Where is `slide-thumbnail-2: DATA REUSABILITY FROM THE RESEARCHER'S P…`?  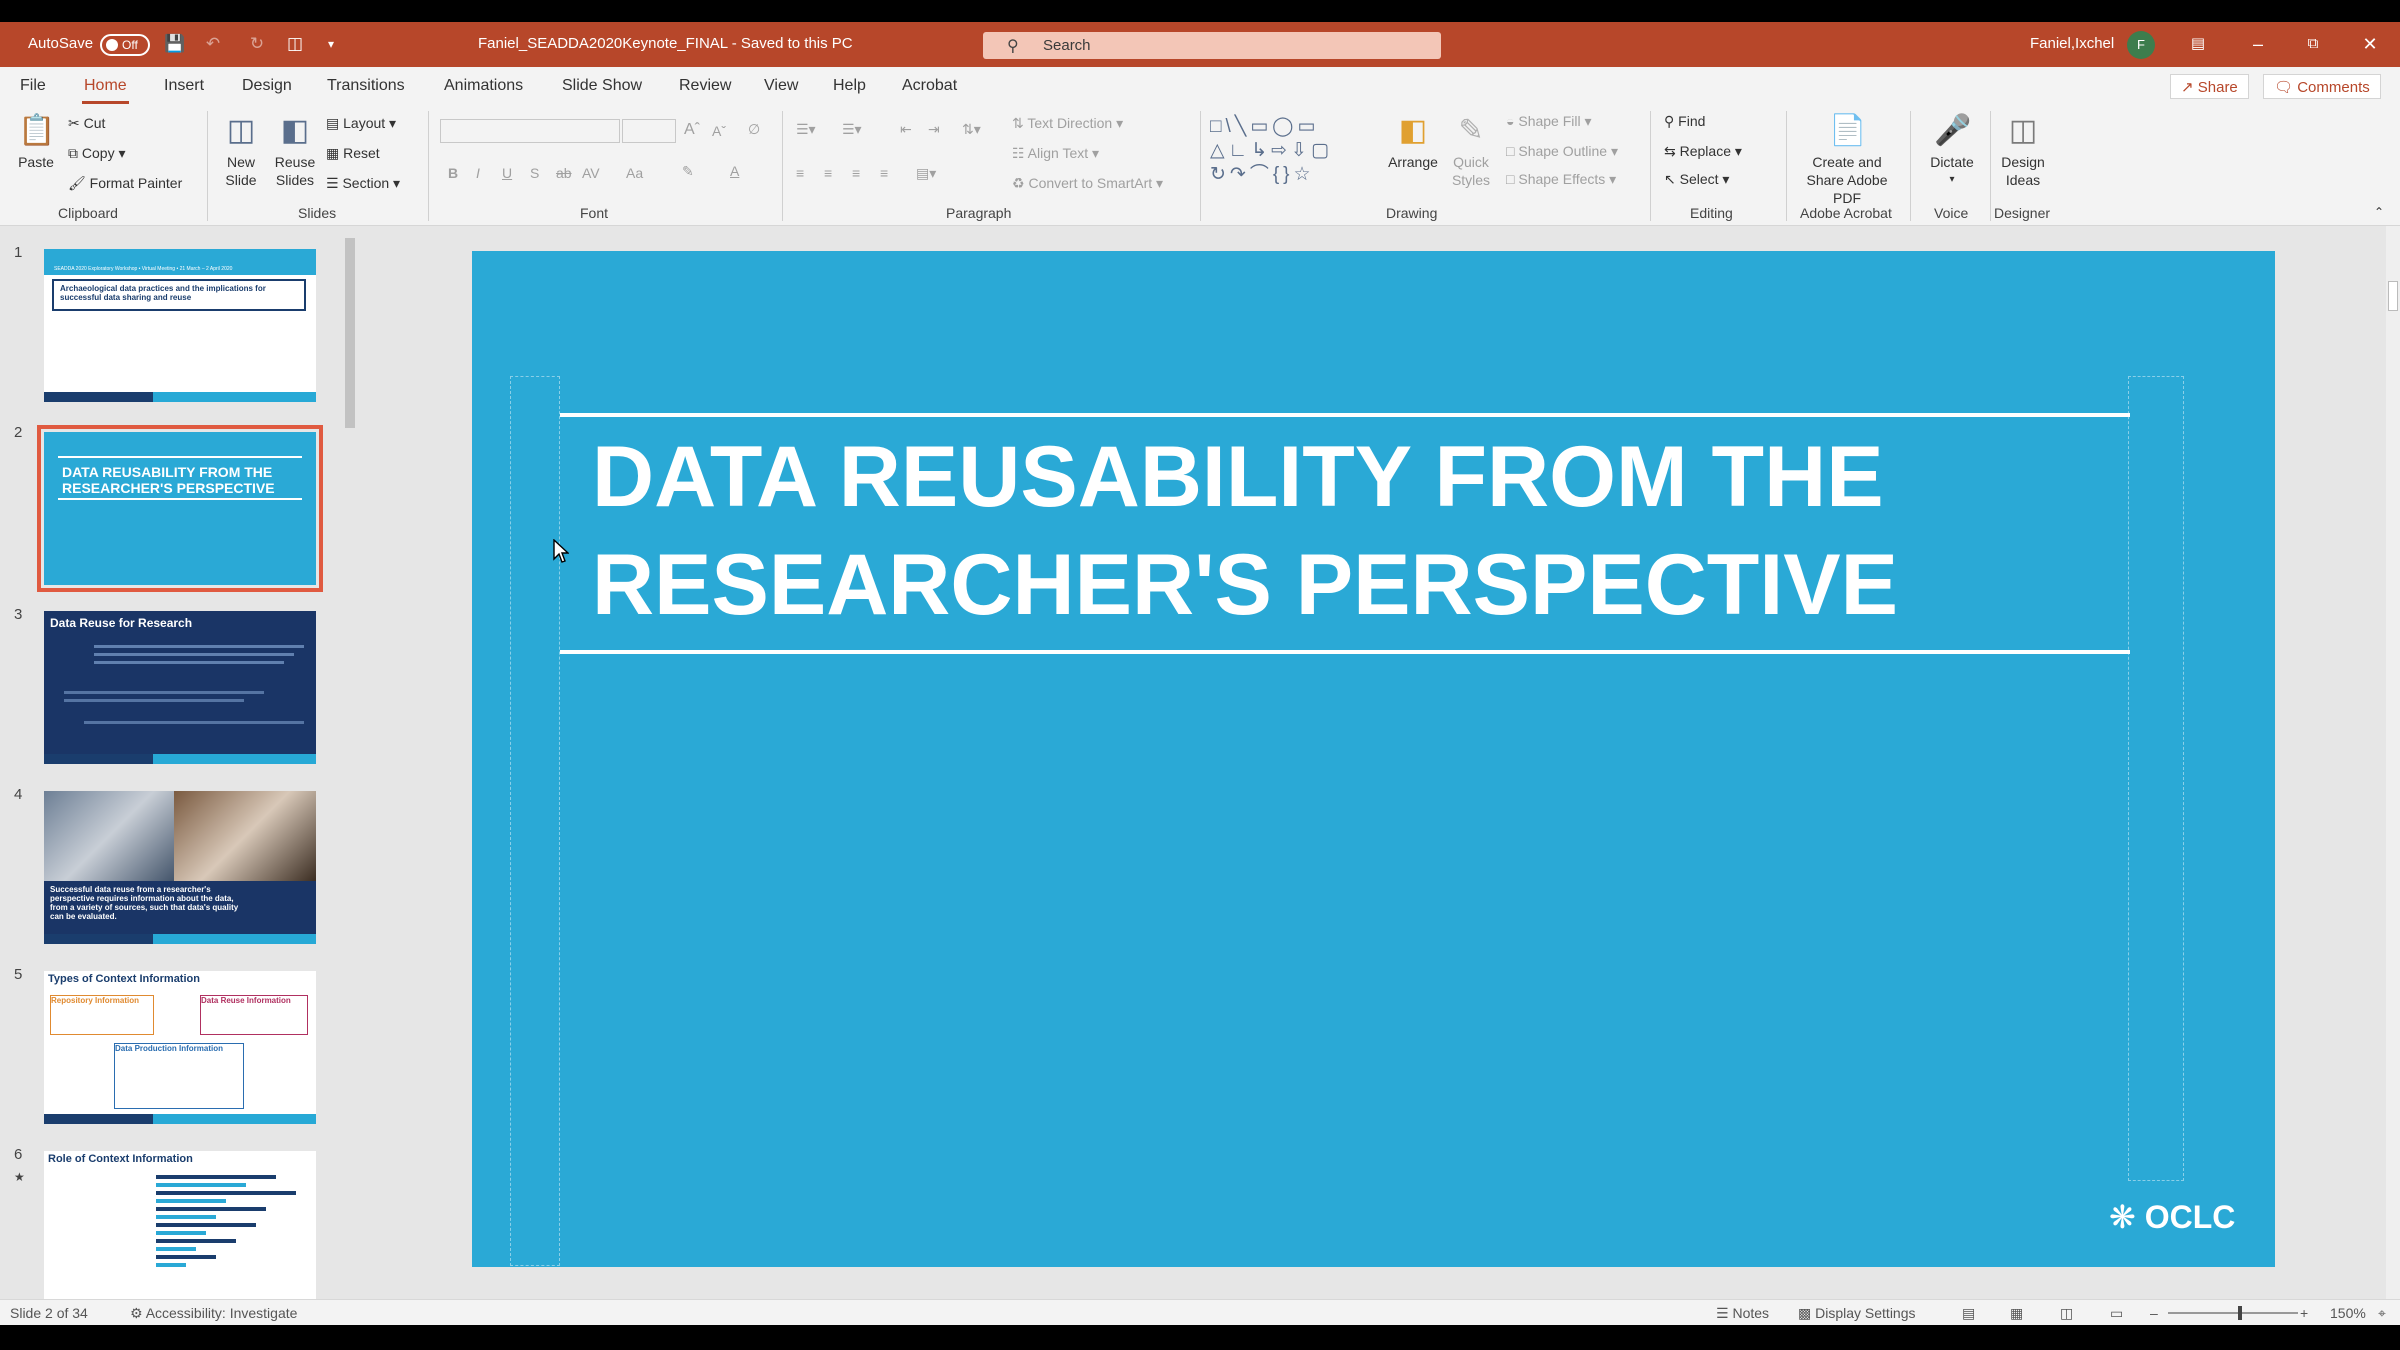 slide-thumbnail-2: DATA REUSABILITY FROM THE RESEARCHER'S P… is located at coordinates (180, 508).